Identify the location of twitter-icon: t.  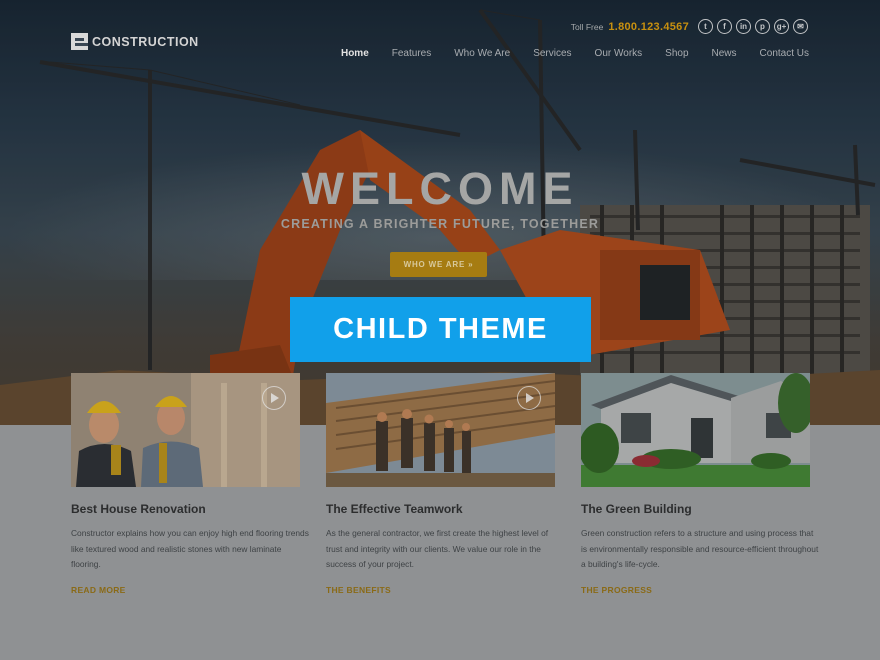
(705, 26).